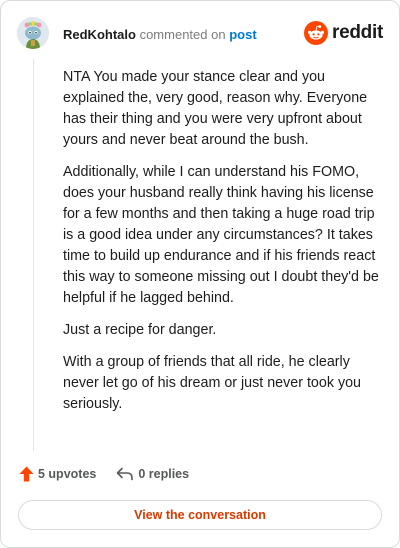 Image resolution: width=400 pixels, height=548 pixels. Describe the element at coordinates (67, 474) in the screenshot. I see `upvote-count: 5 upvotes` at that location.